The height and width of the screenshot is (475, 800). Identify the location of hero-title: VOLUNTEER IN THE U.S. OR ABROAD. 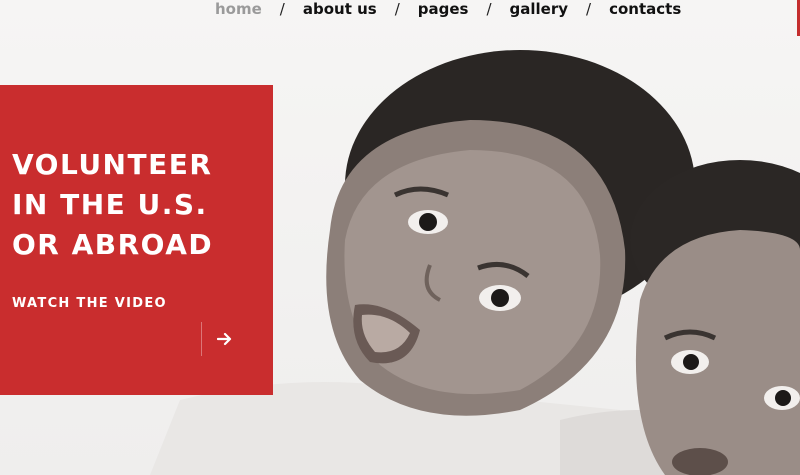
(112, 205).